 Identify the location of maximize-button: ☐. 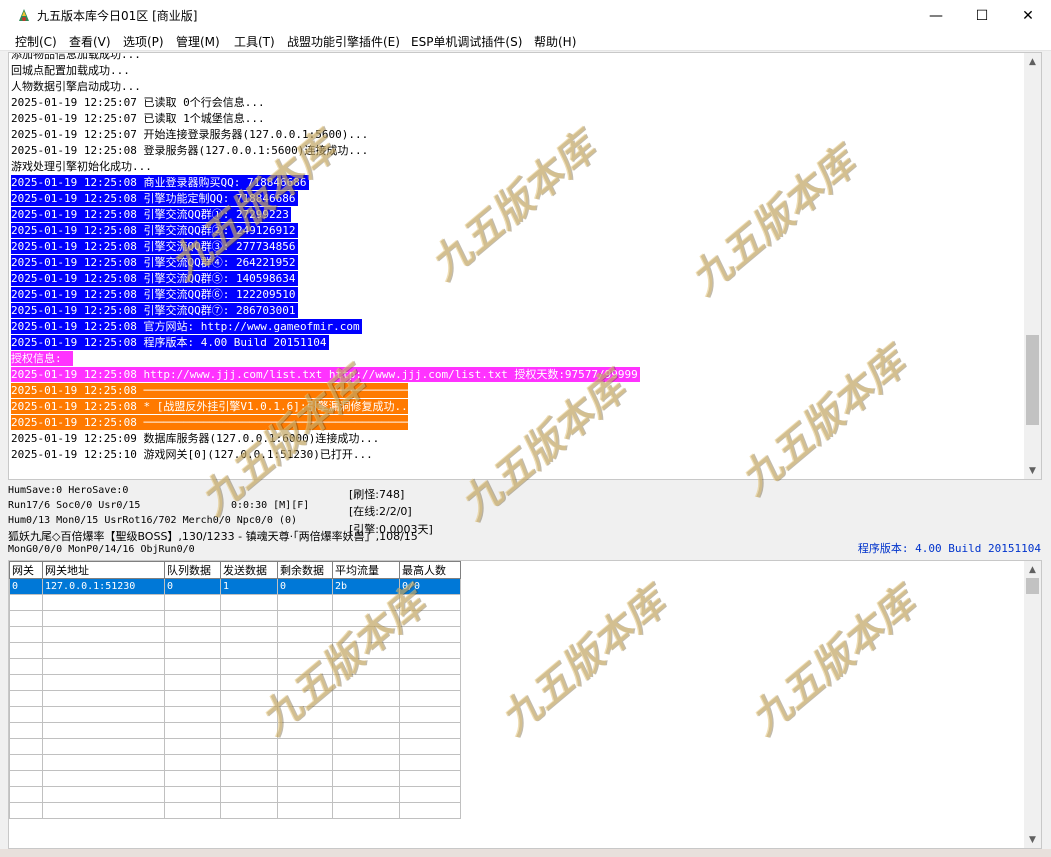
(982, 15).